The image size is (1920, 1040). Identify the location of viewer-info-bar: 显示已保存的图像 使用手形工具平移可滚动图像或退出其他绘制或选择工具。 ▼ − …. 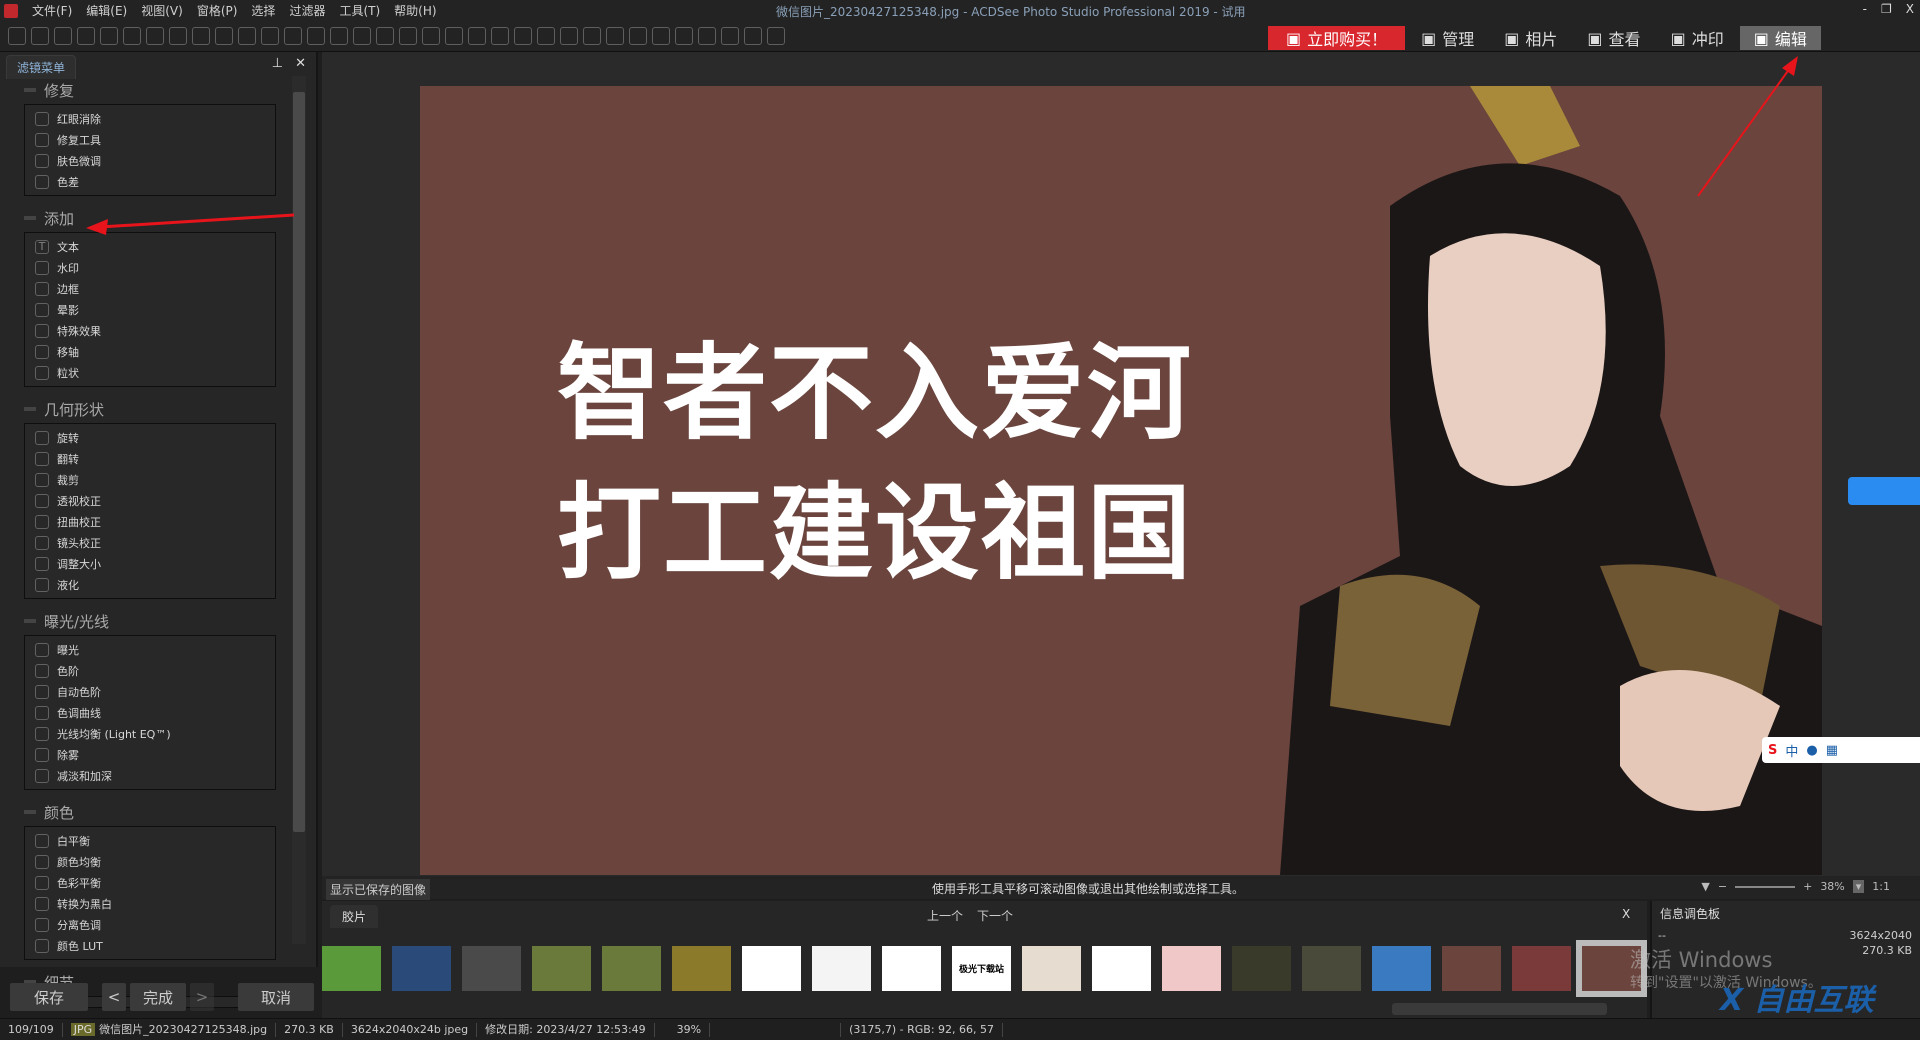
(1121, 888).